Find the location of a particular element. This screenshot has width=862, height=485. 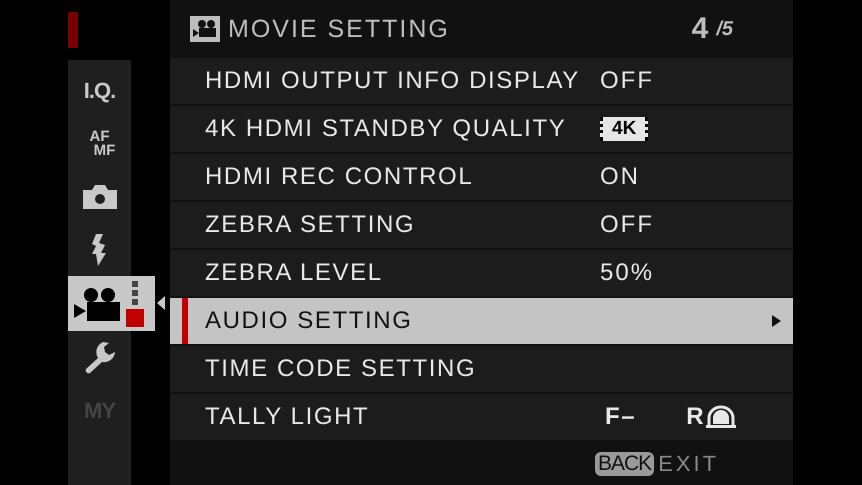

menu-tab: AF MF is located at coordinates (99, 143).